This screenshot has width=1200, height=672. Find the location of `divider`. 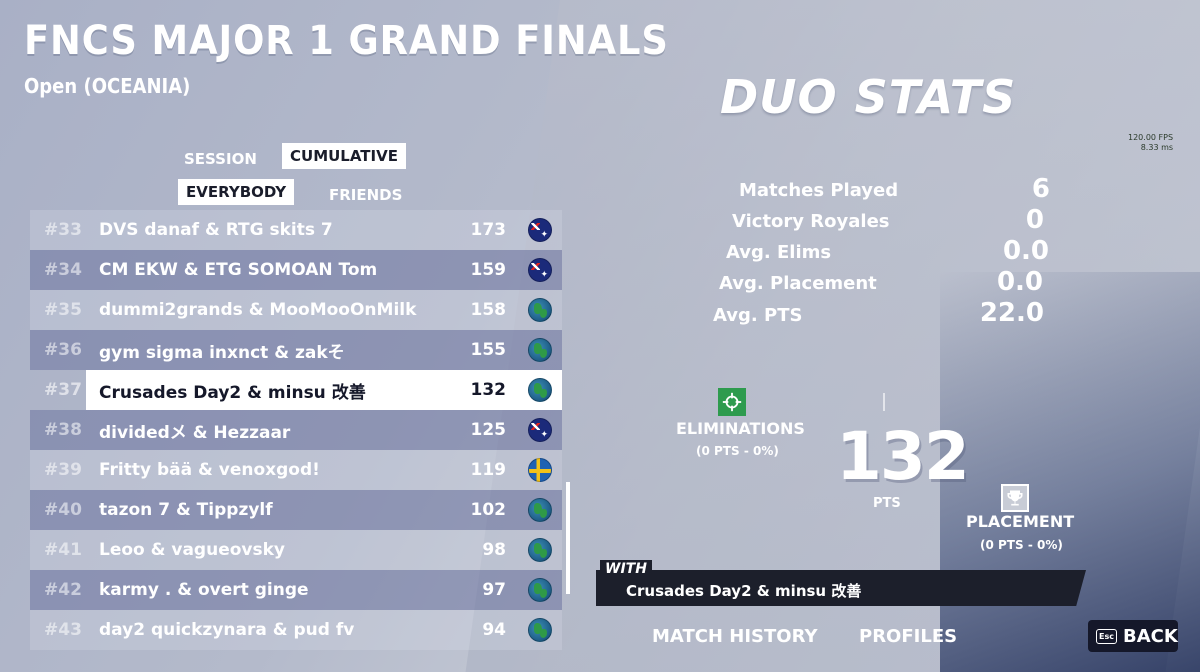

divider is located at coordinates (884, 402).